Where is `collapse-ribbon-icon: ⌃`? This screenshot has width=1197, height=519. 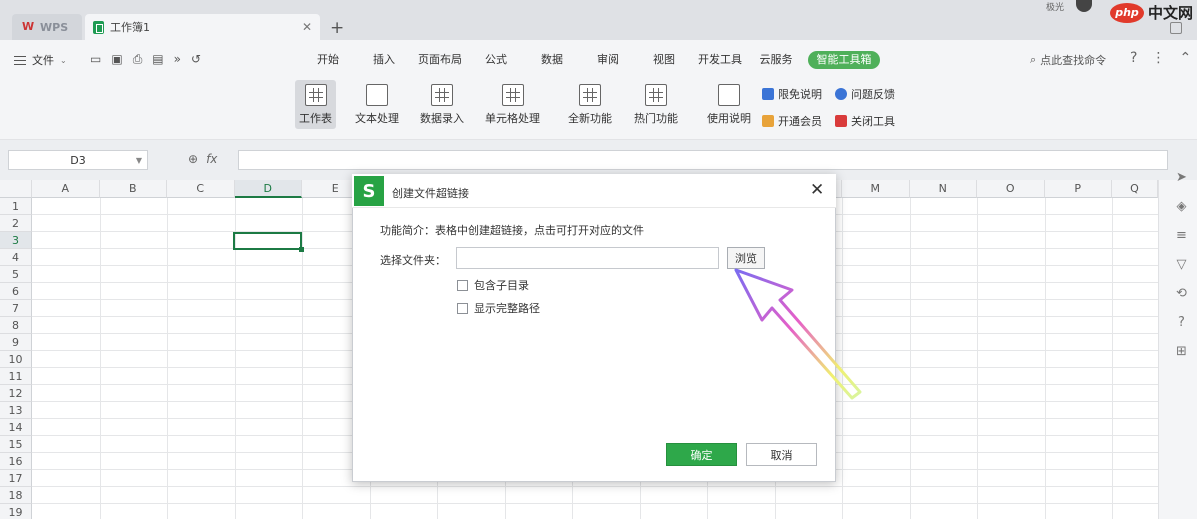
collapse-ribbon-icon: ⌃ is located at coordinates (1185, 58).